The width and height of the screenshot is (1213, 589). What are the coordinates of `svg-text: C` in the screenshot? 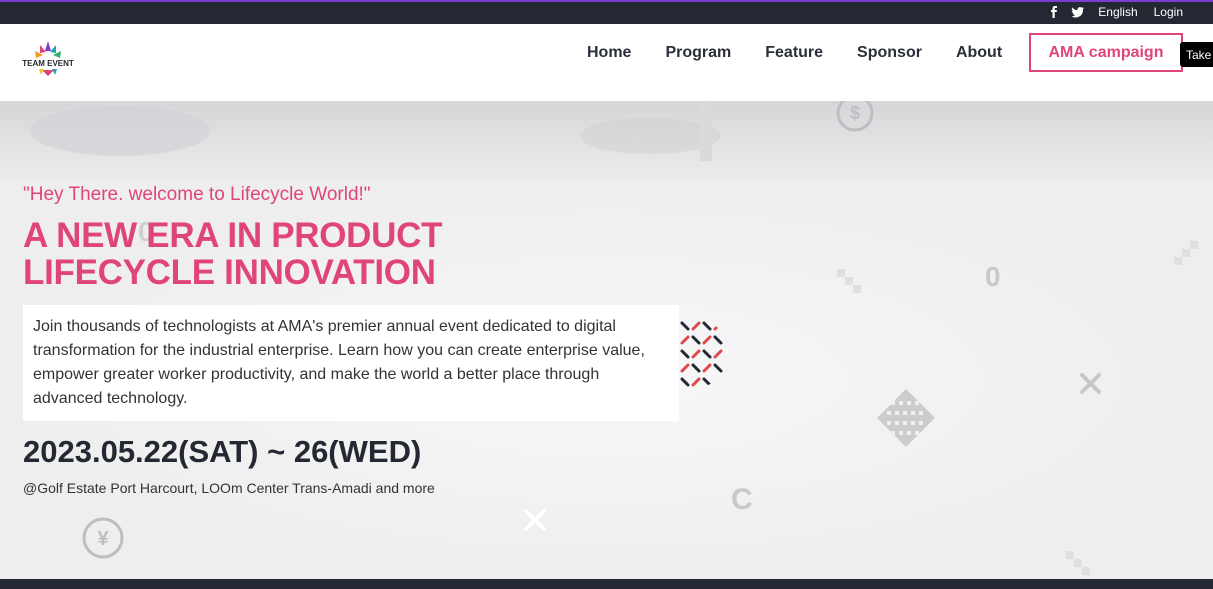 It's located at (742, 499).